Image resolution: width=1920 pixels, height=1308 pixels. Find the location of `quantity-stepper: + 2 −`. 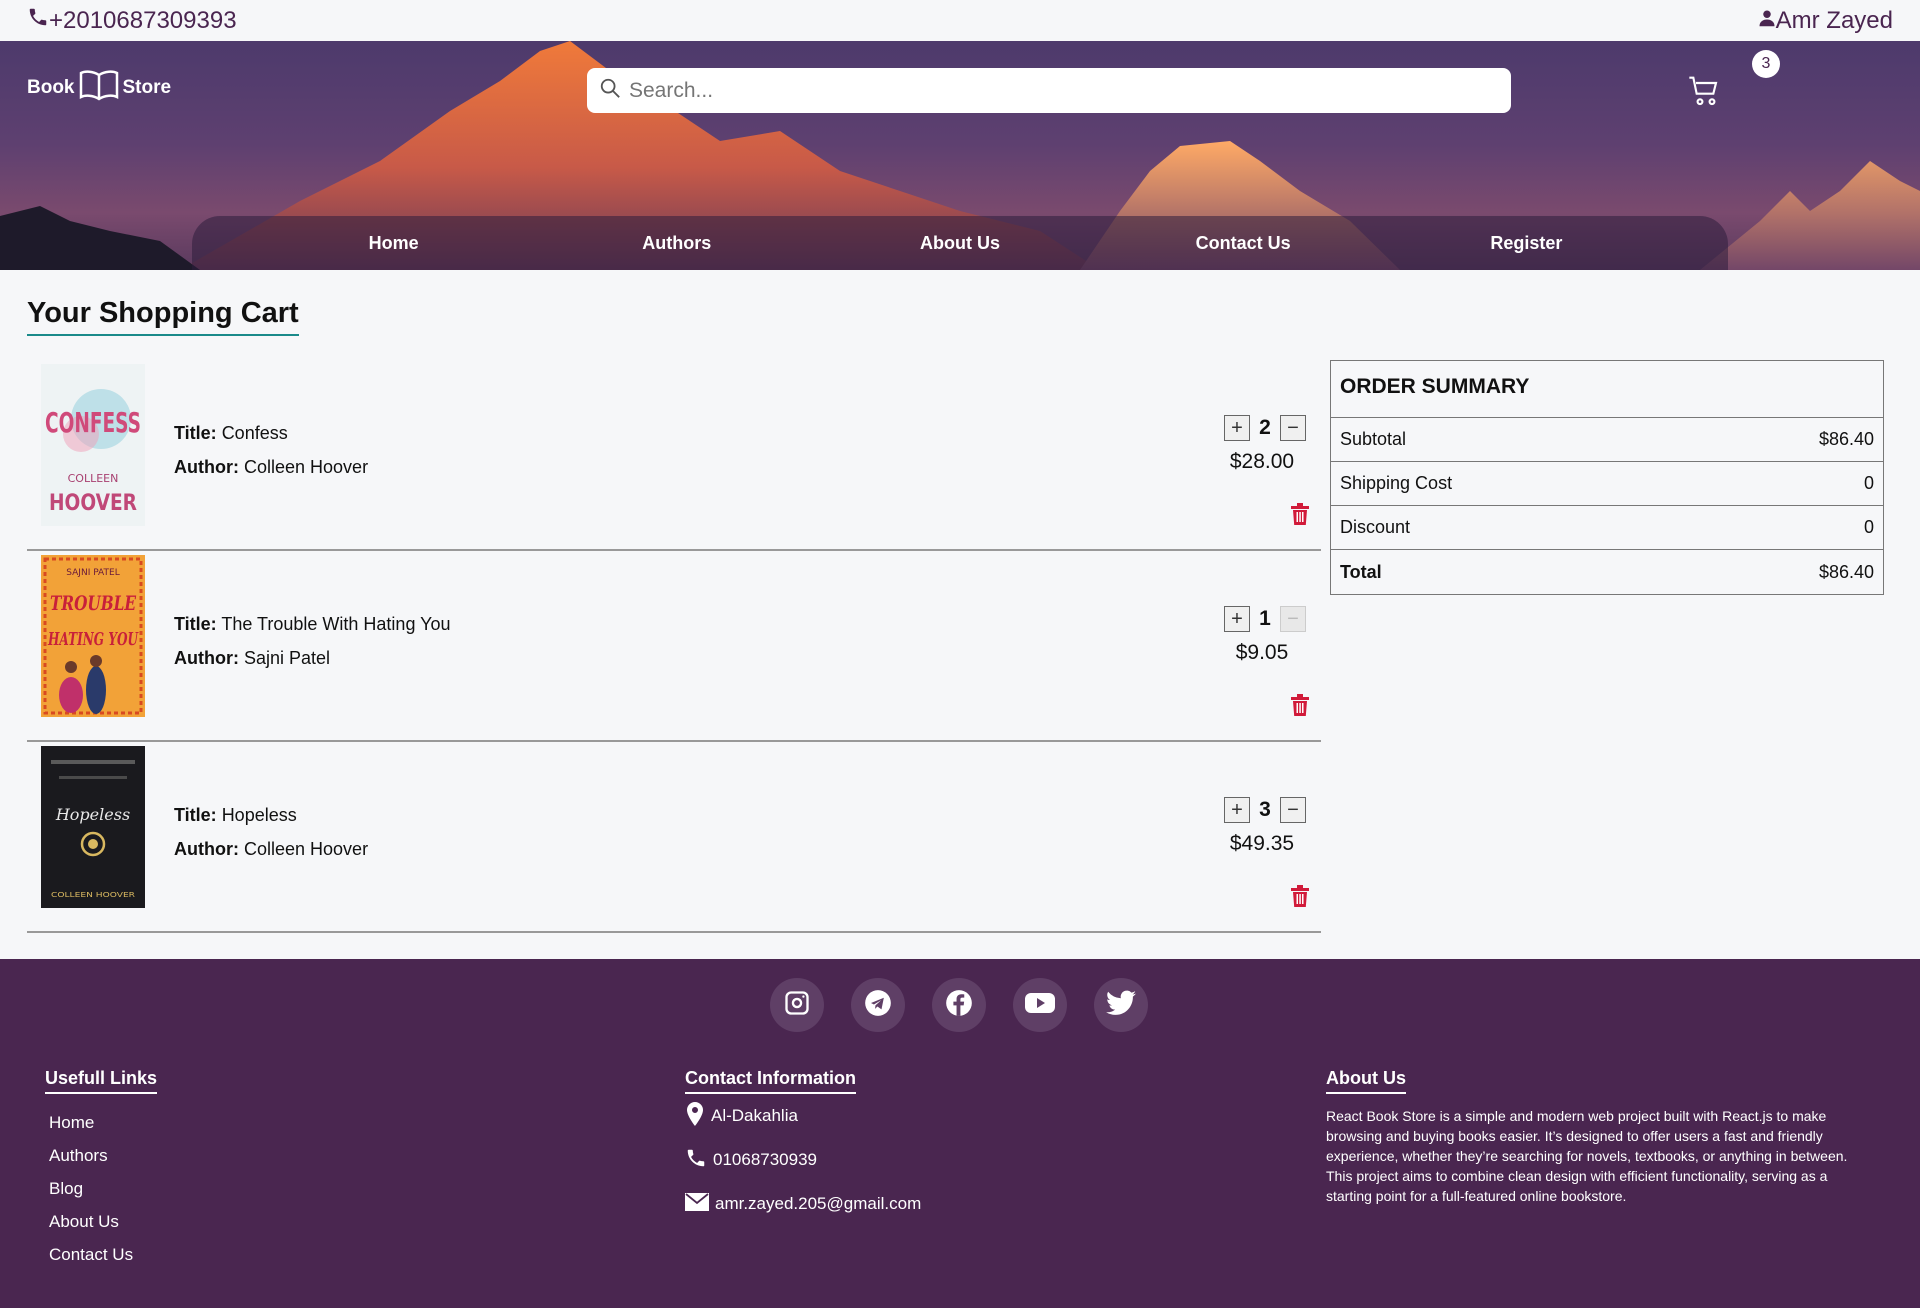

quantity-stepper: + 2 − is located at coordinates (1265, 428).